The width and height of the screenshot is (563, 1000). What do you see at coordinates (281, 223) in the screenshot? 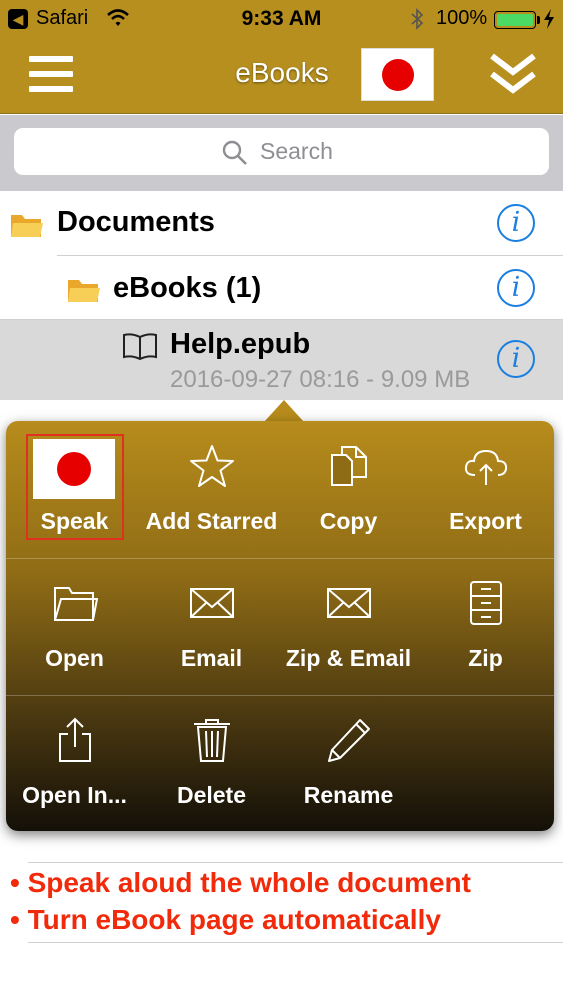
I see `list-item-documents: Documents i` at bounding box center [281, 223].